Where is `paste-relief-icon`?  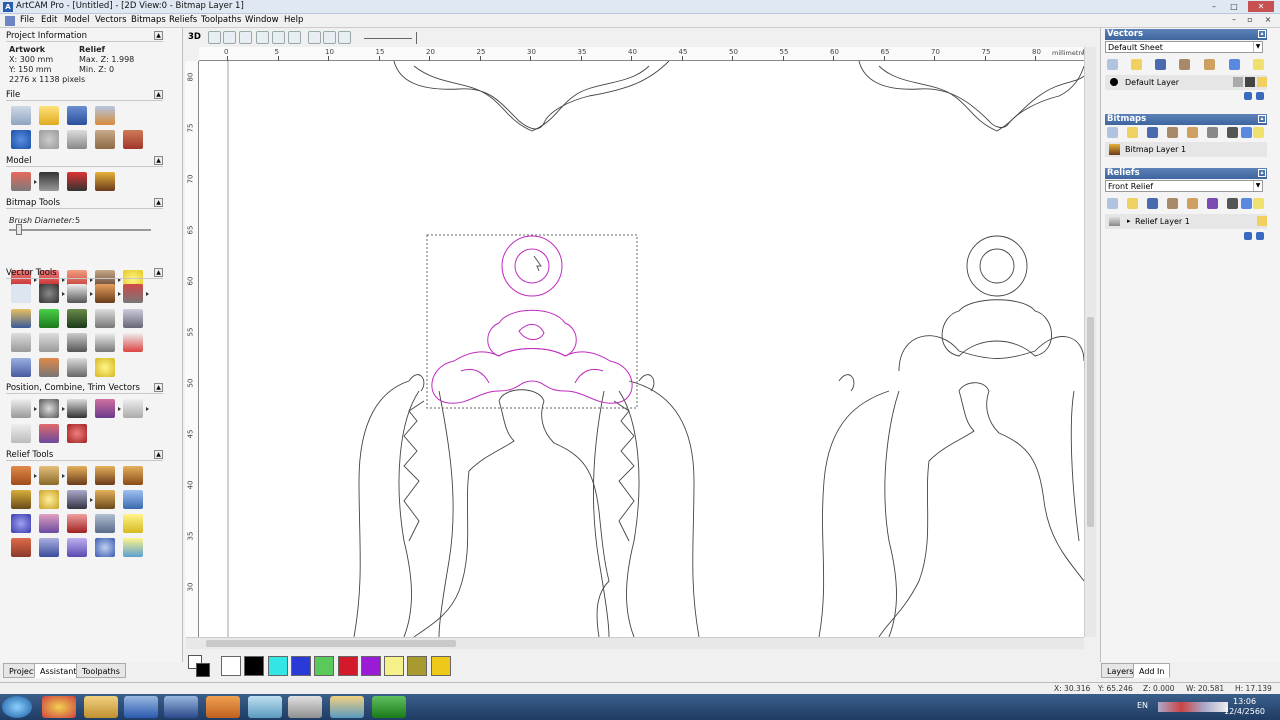
paste-relief-icon is located at coordinates (1192, 203).